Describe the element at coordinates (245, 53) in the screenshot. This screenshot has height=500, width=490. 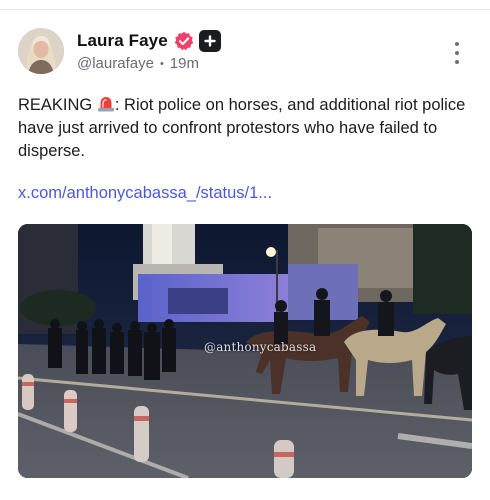
I see `post-header: Laura Faye @laurafaye • 19m` at that location.